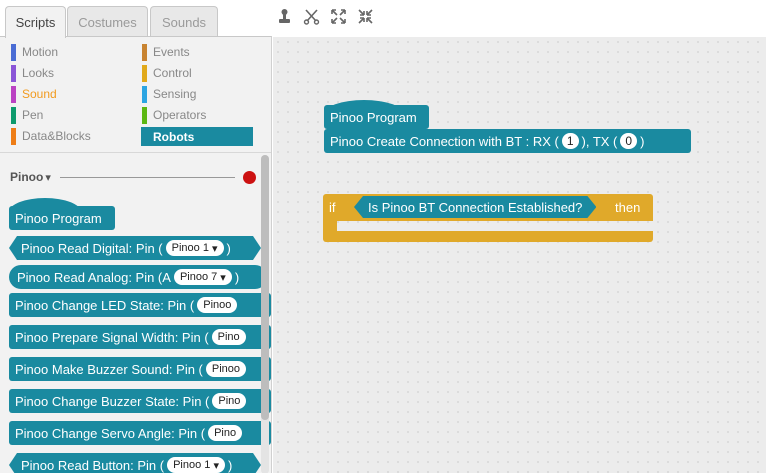  What do you see at coordinates (135, 463) in the screenshot?
I see `block-read-button: Pinoo Read Button: Pin ( Pinoo 1 ▾ )` at bounding box center [135, 463].